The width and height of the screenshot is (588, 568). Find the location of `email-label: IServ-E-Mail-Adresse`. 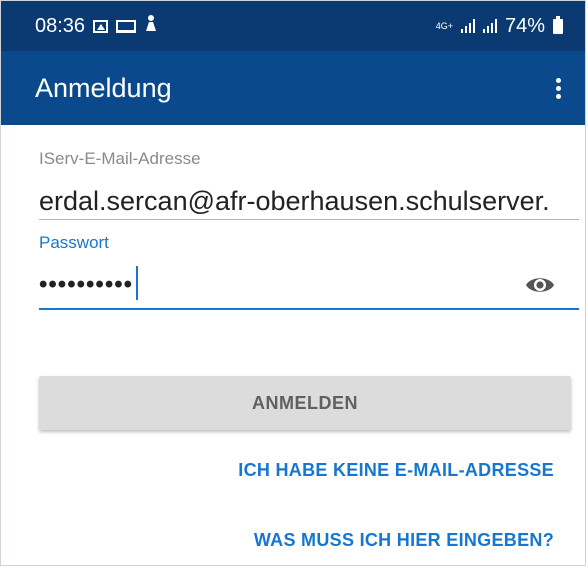

email-label: IServ-E-Mail-Adresse is located at coordinates (120, 158).